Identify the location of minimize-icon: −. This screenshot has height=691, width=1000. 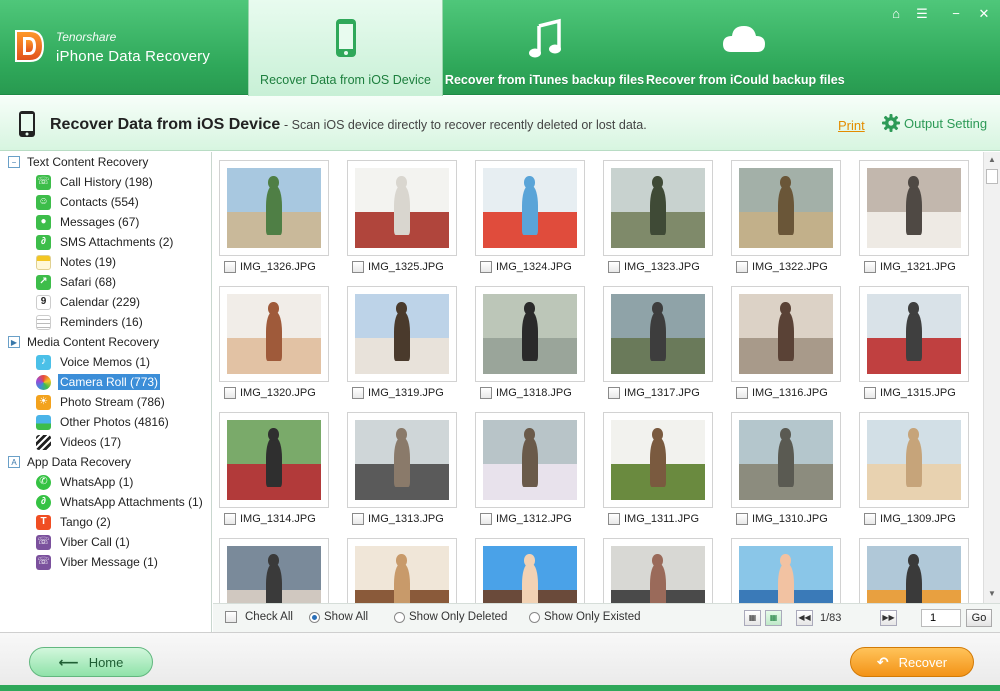
(956, 14).